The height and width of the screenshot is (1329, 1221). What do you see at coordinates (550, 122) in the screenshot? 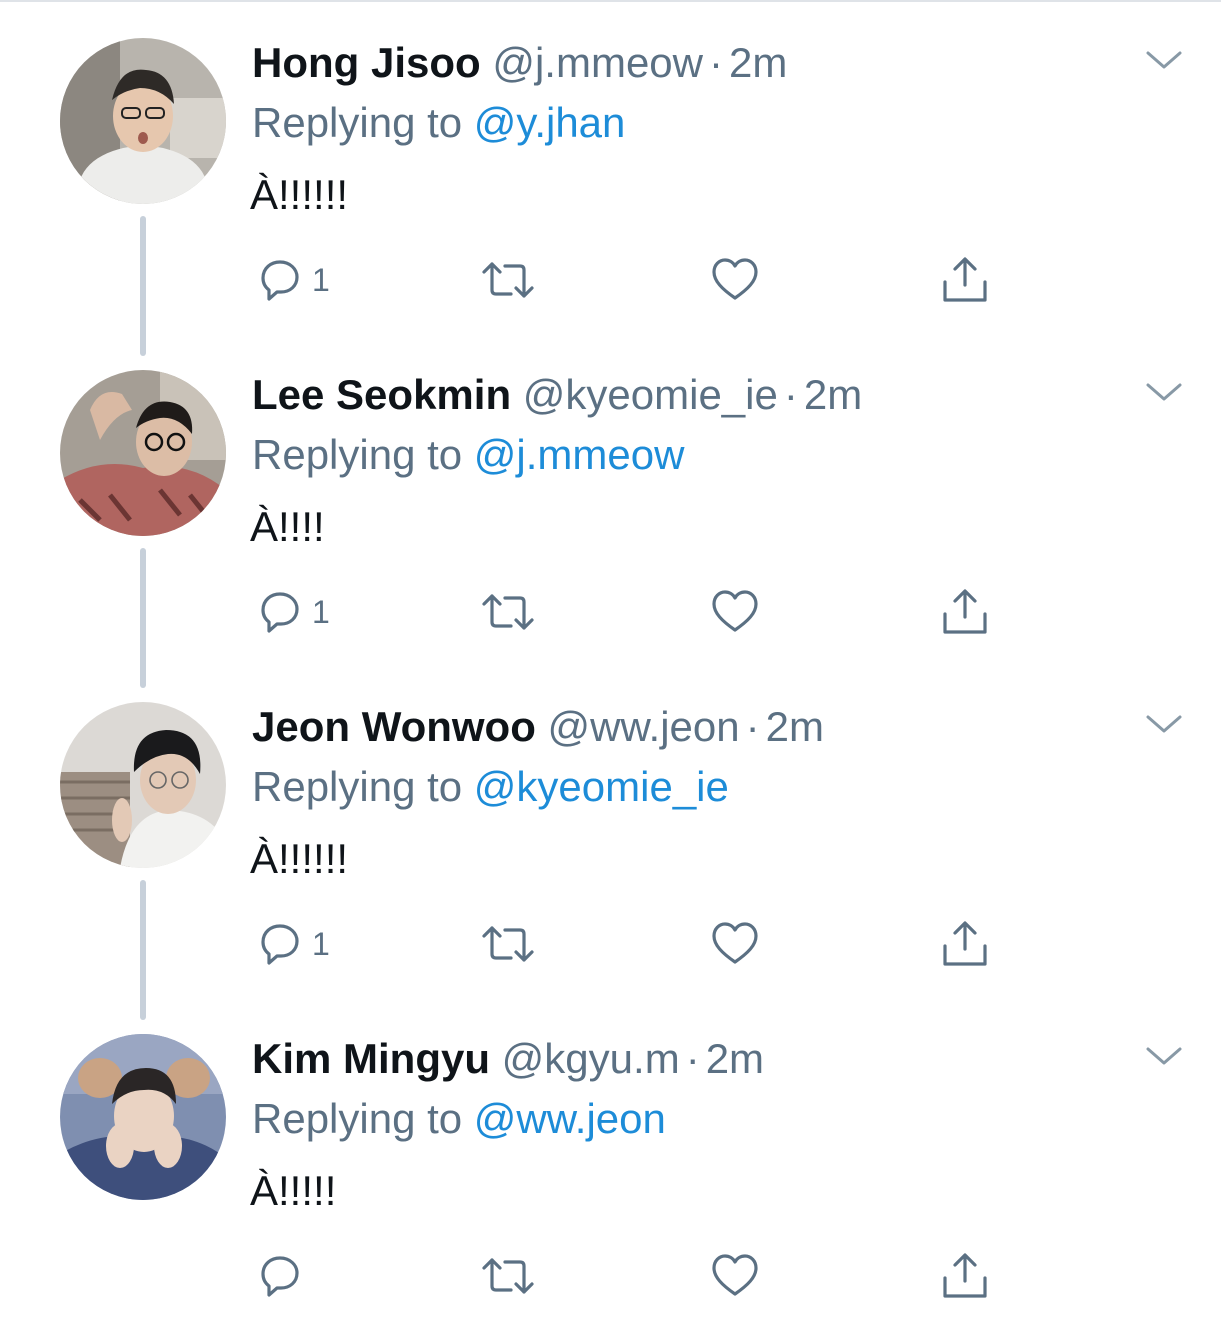
I see `replying-to-link: @y.jhan` at bounding box center [550, 122].